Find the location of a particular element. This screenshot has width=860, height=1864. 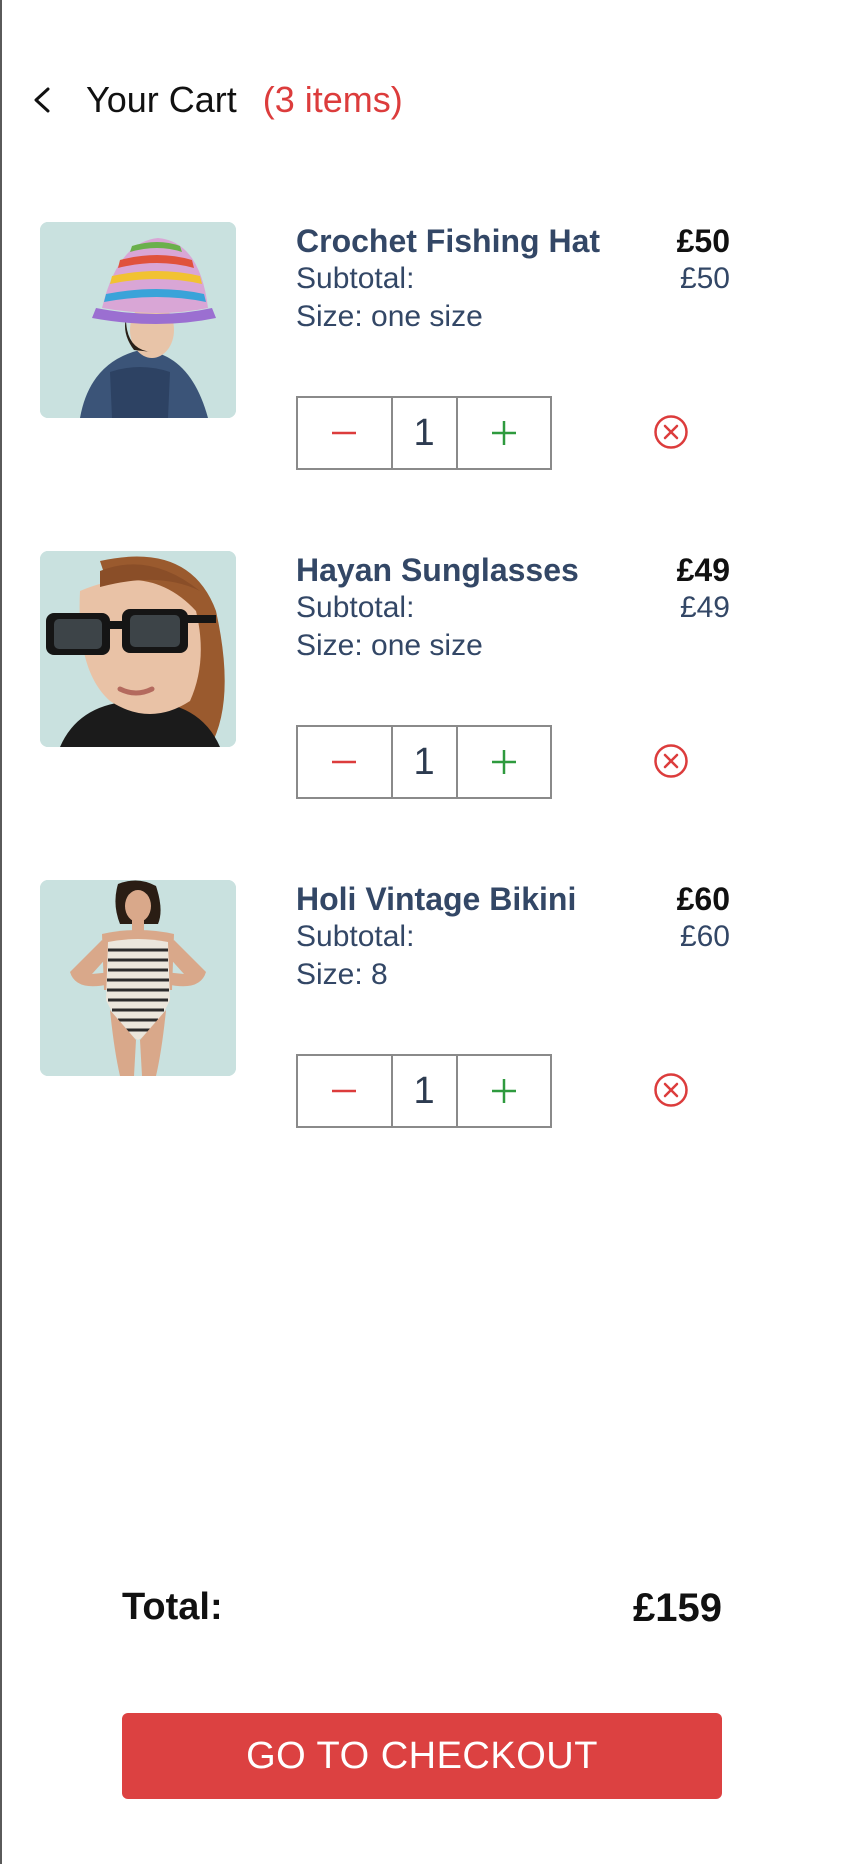

total-value: £159 is located at coordinates (677, 1608).